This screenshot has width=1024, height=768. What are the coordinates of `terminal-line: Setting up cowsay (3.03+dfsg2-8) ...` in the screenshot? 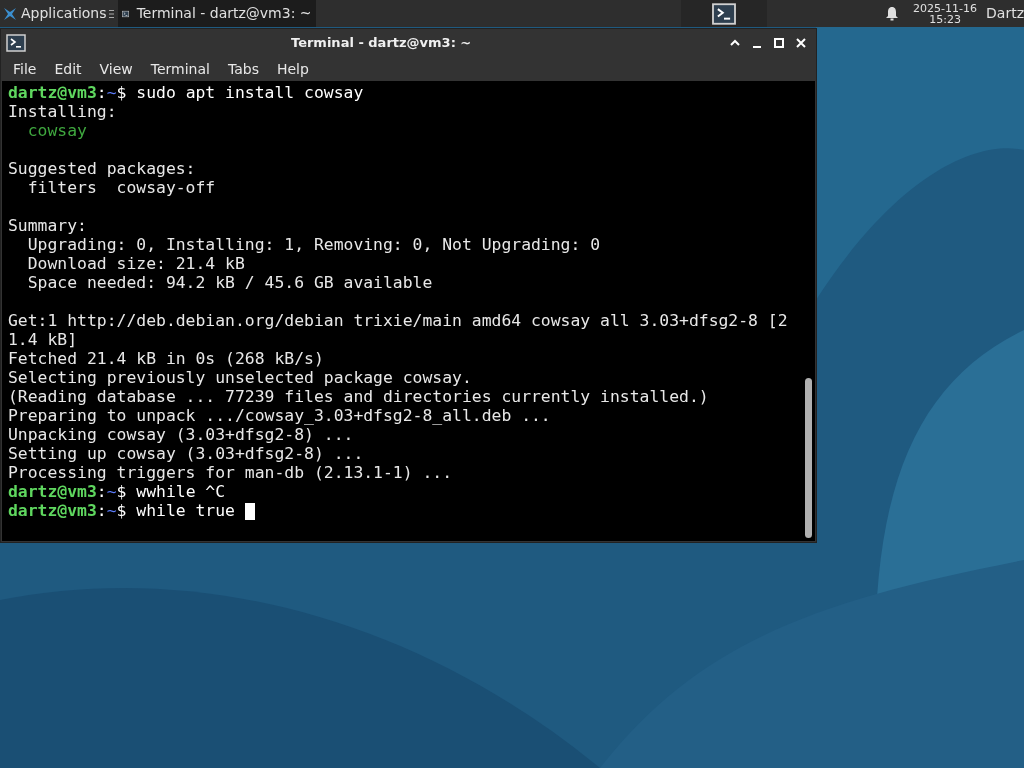 It's located at (186, 453).